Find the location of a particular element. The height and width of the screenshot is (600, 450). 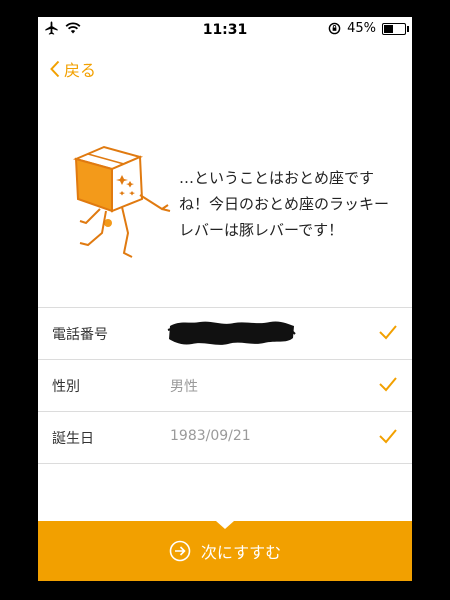

phone-row: 電話番号 is located at coordinates (225, 334).